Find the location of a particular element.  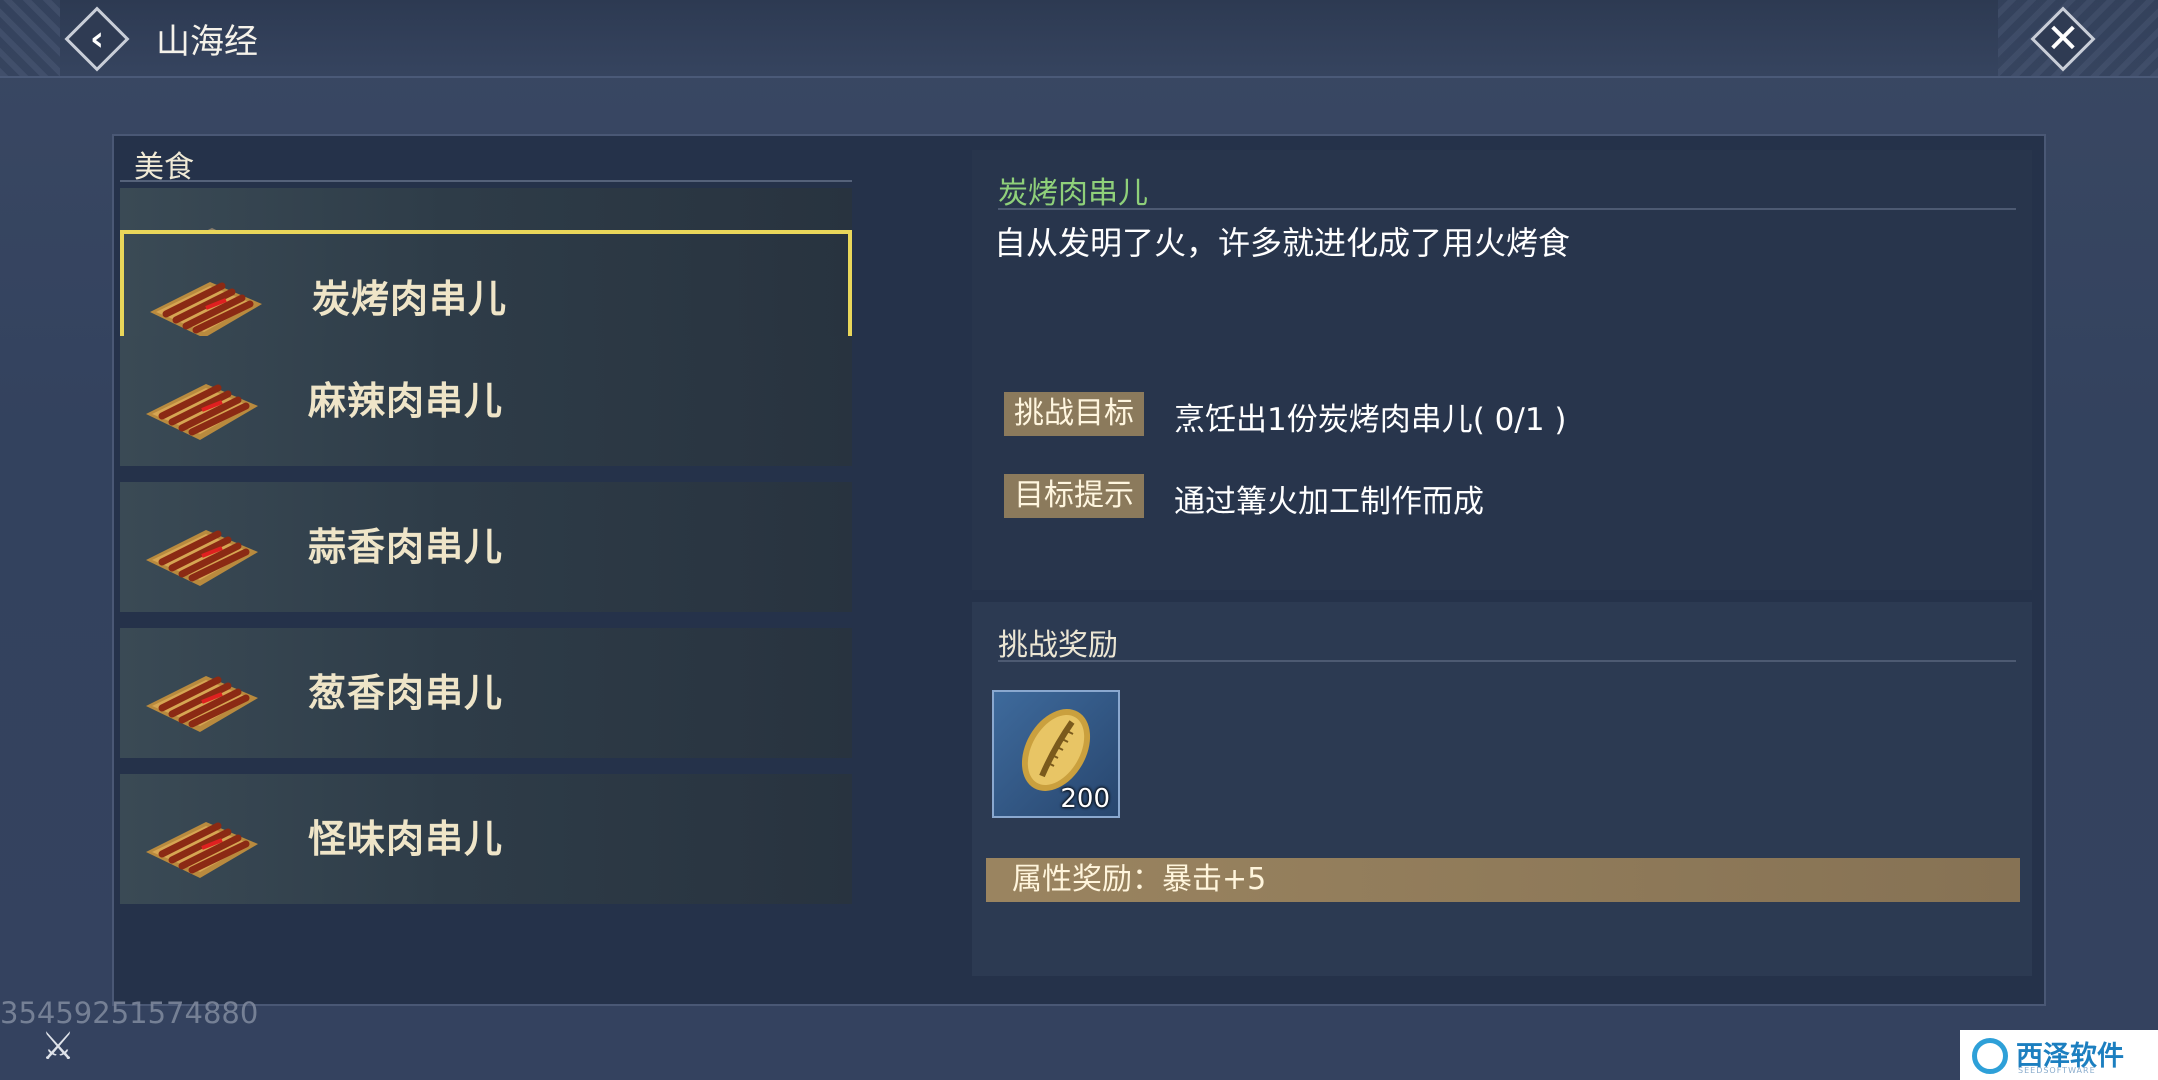

list-item-odd-flavor-skewers: 怪味肉串儿 is located at coordinates (486, 839).